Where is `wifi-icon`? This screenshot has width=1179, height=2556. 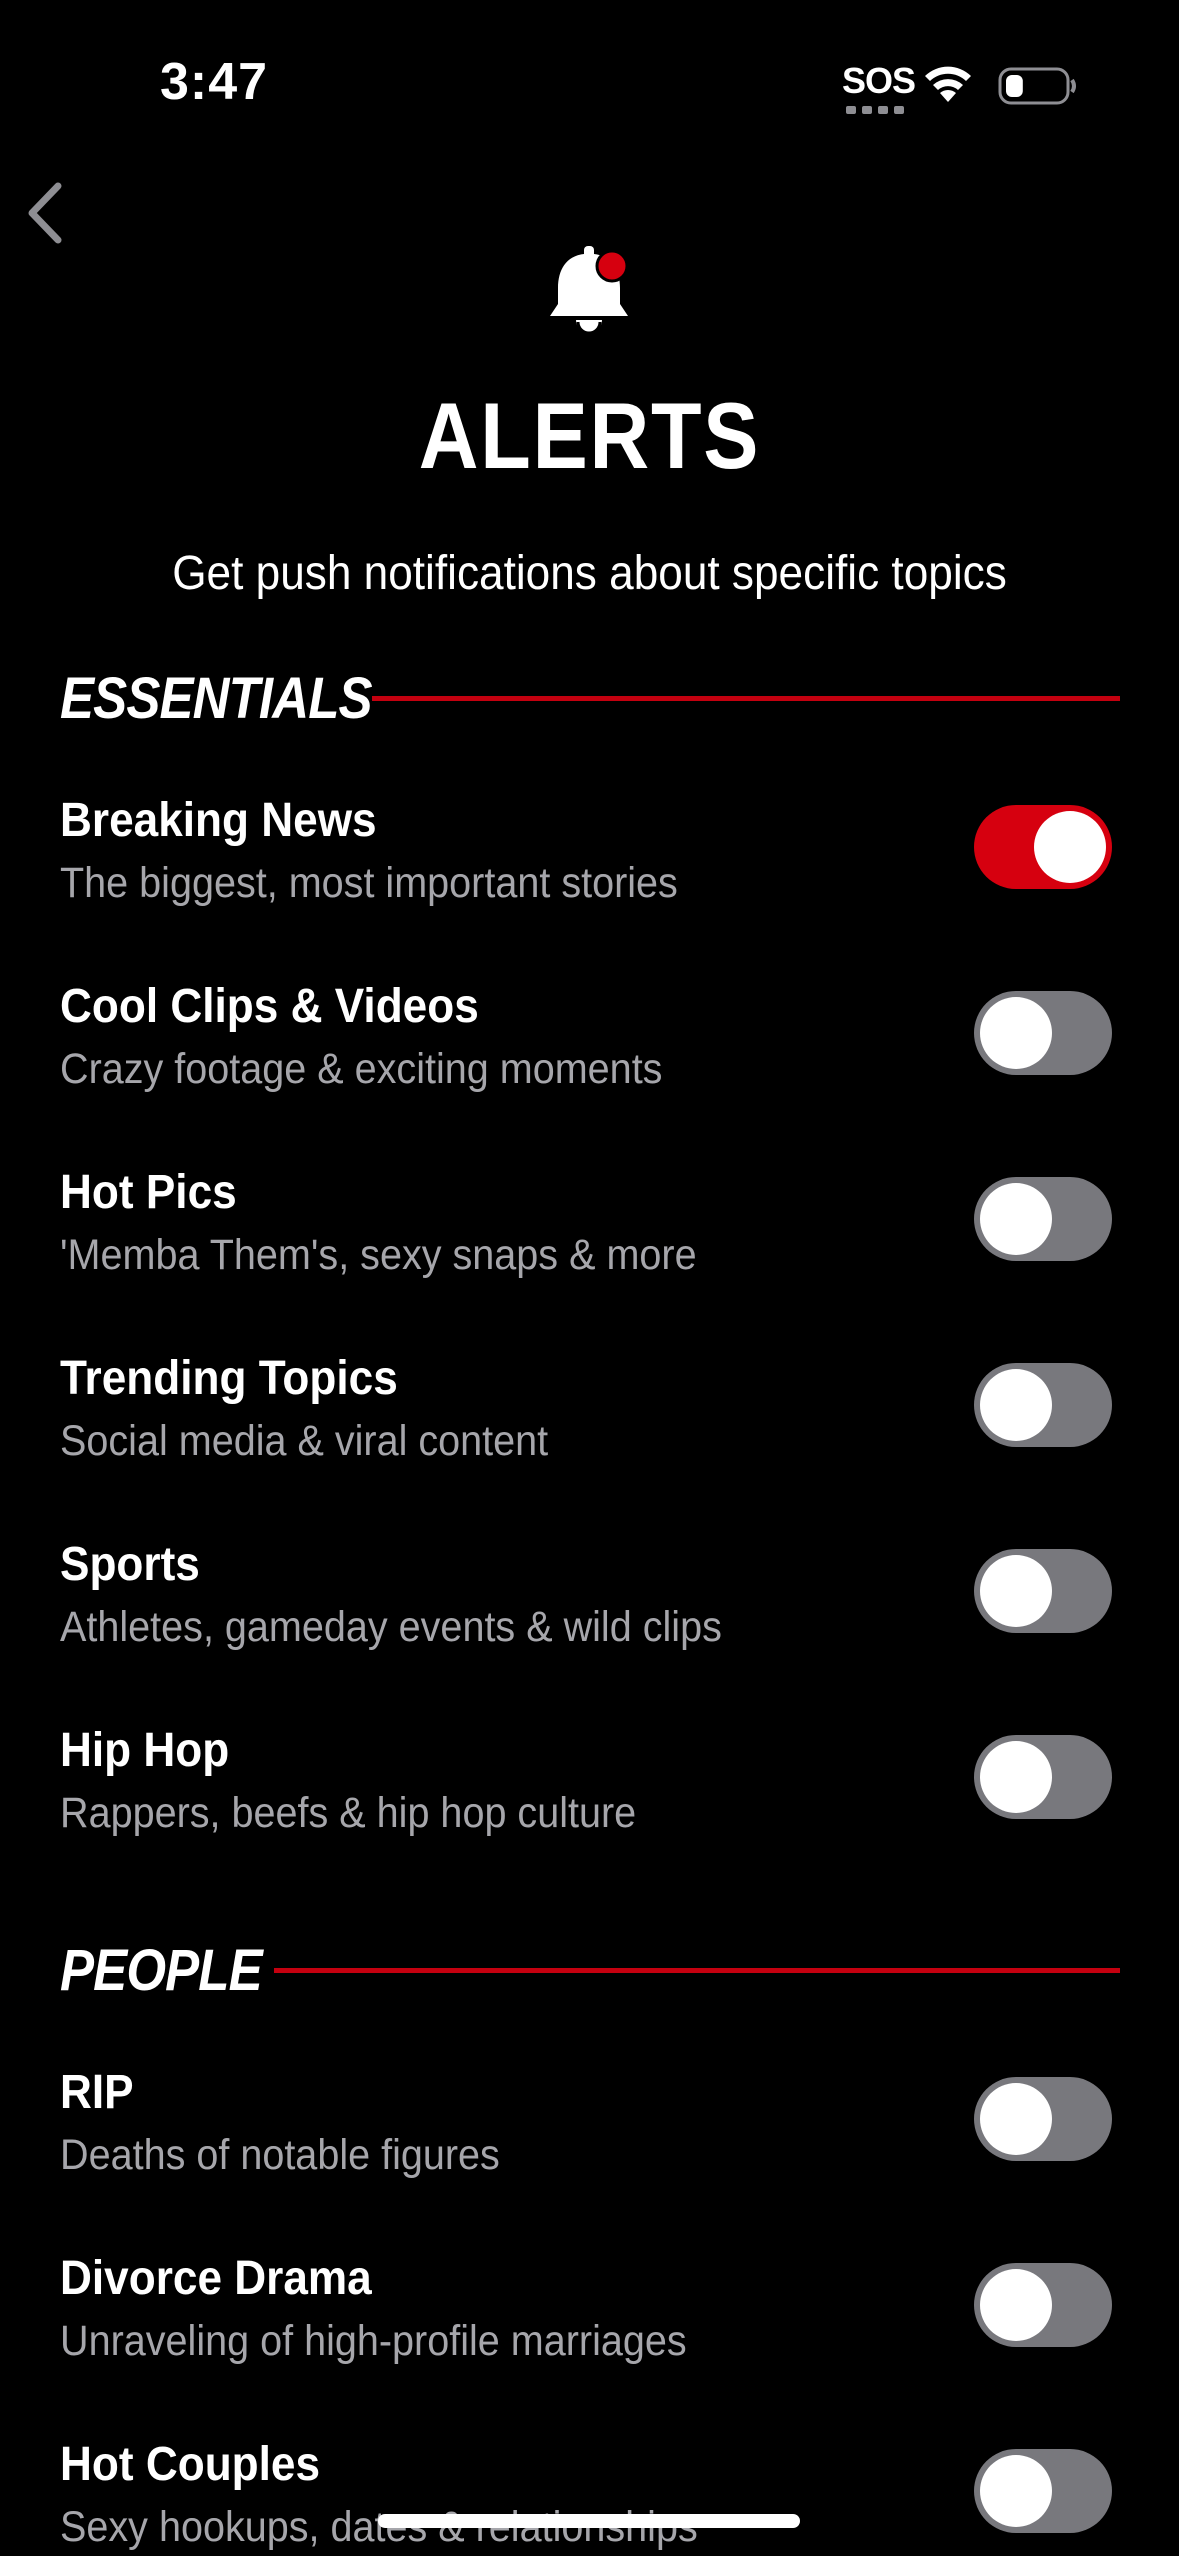
wifi-icon is located at coordinates (948, 84).